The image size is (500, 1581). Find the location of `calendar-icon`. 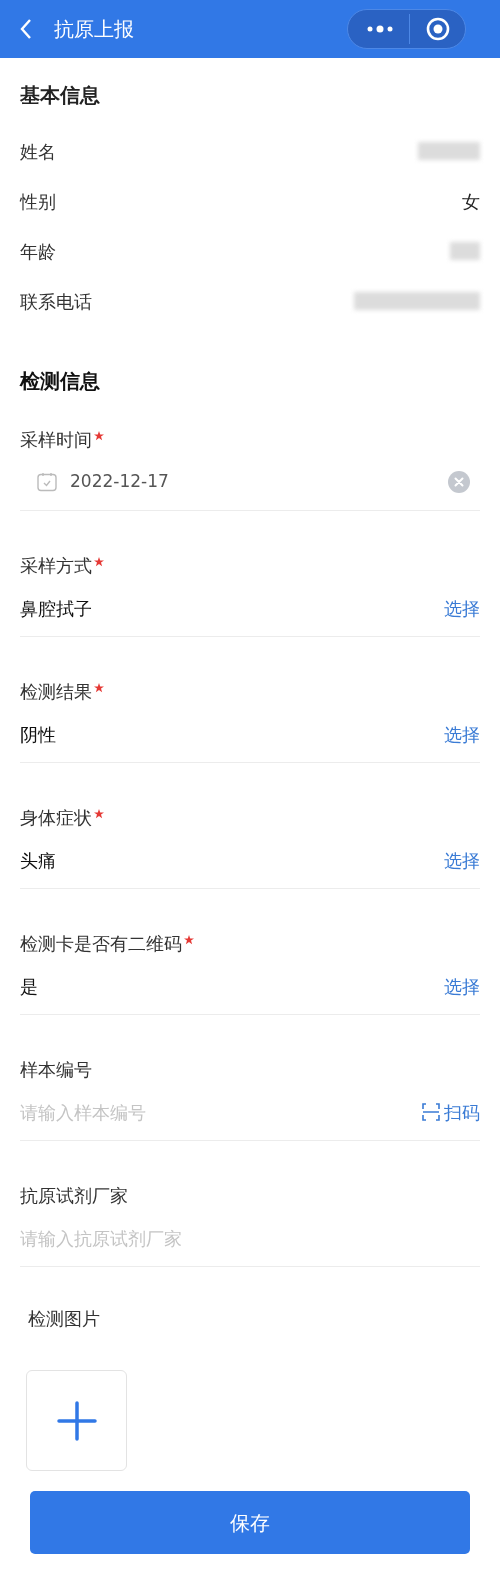

calendar-icon is located at coordinates (47, 482).